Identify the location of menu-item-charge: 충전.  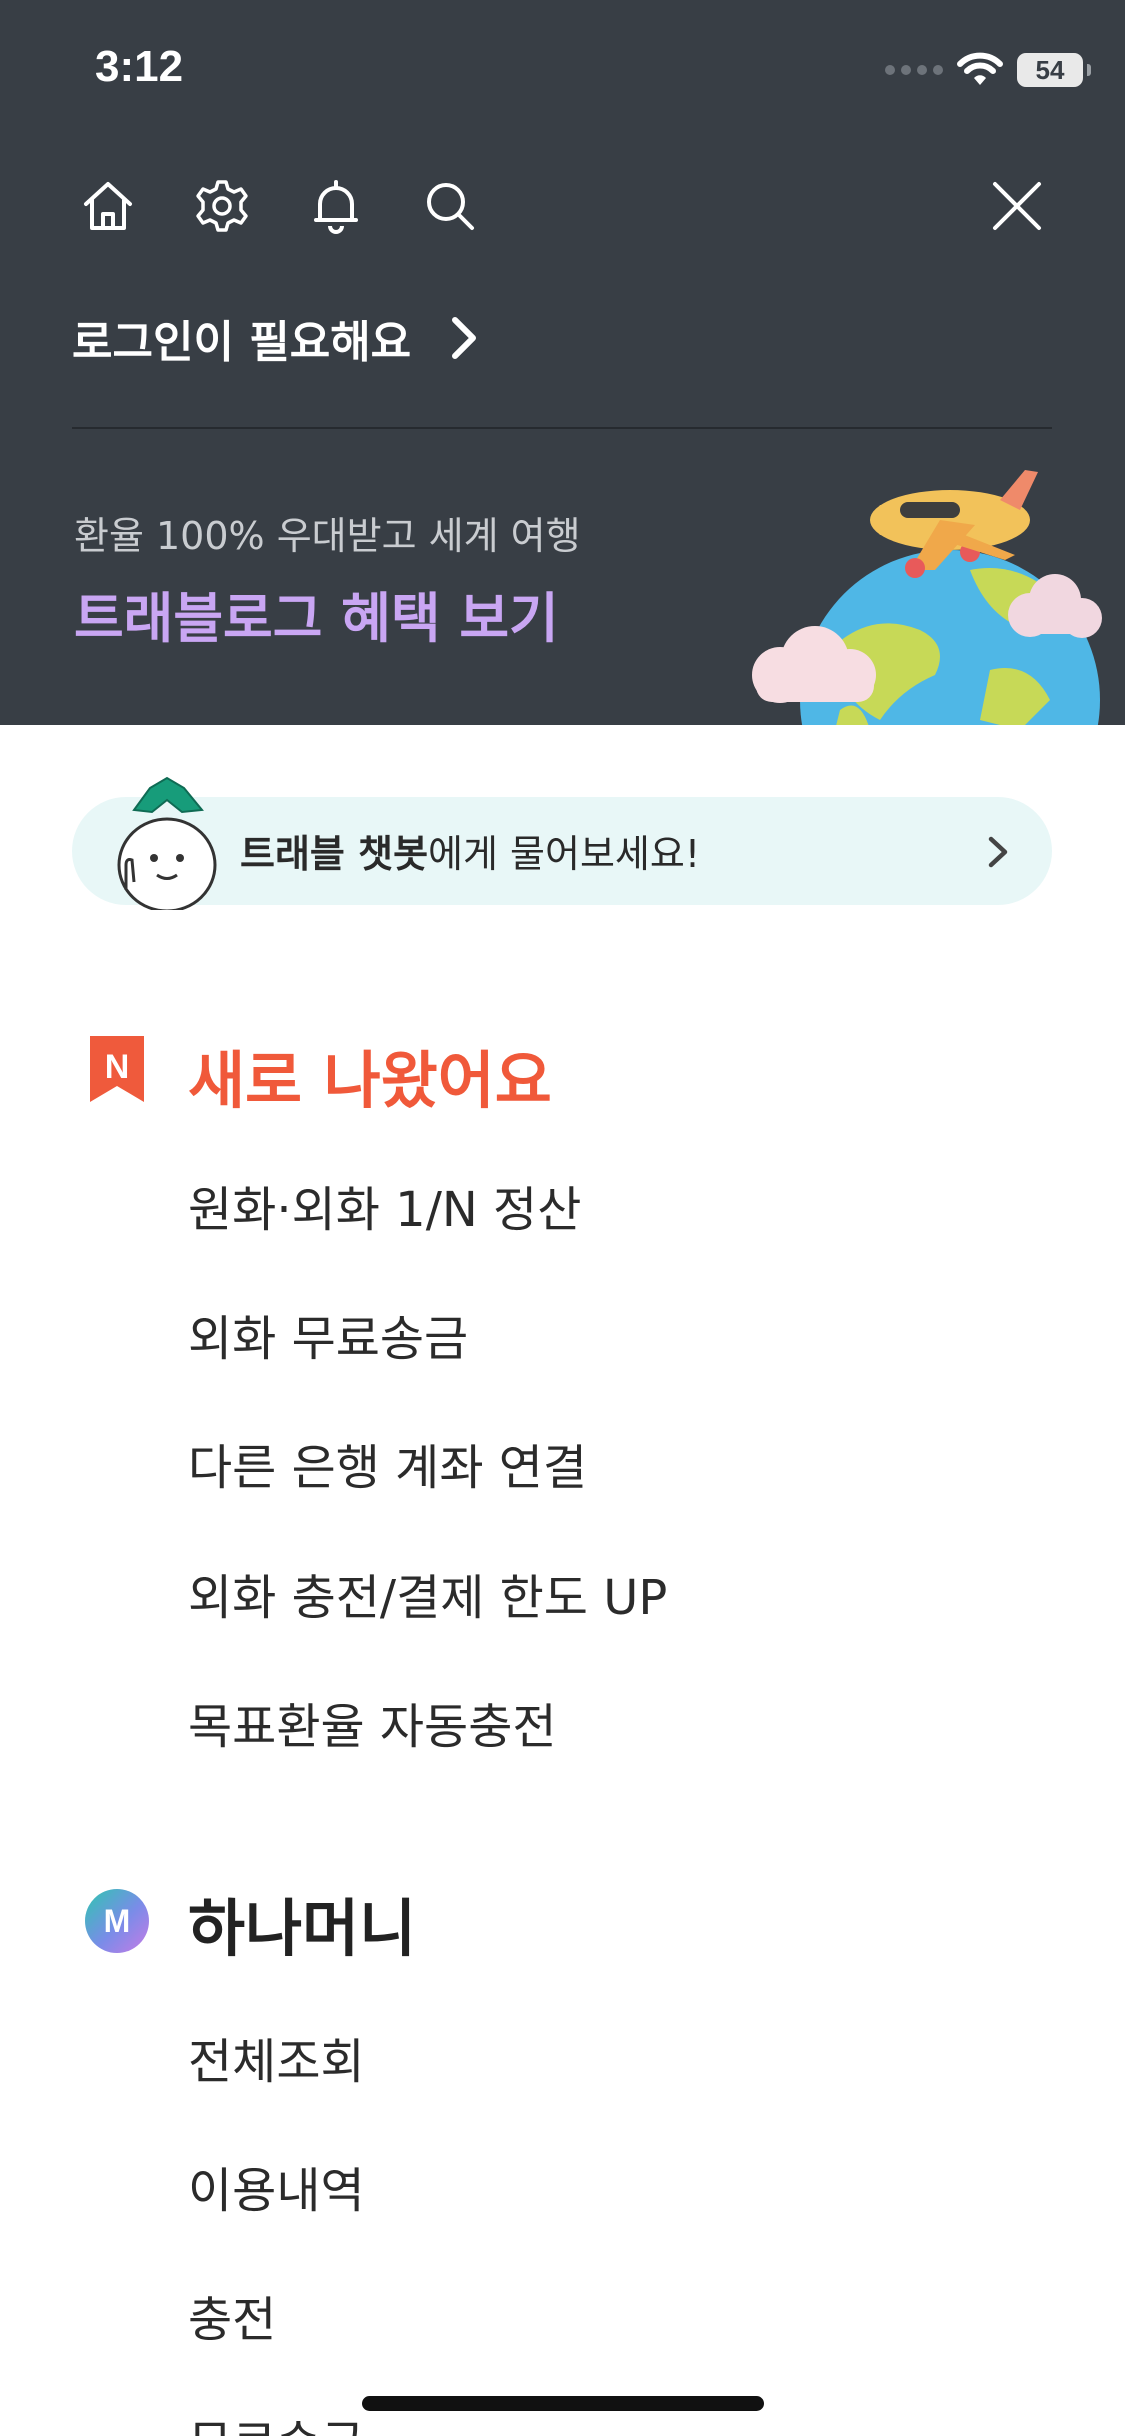
(232, 2315).